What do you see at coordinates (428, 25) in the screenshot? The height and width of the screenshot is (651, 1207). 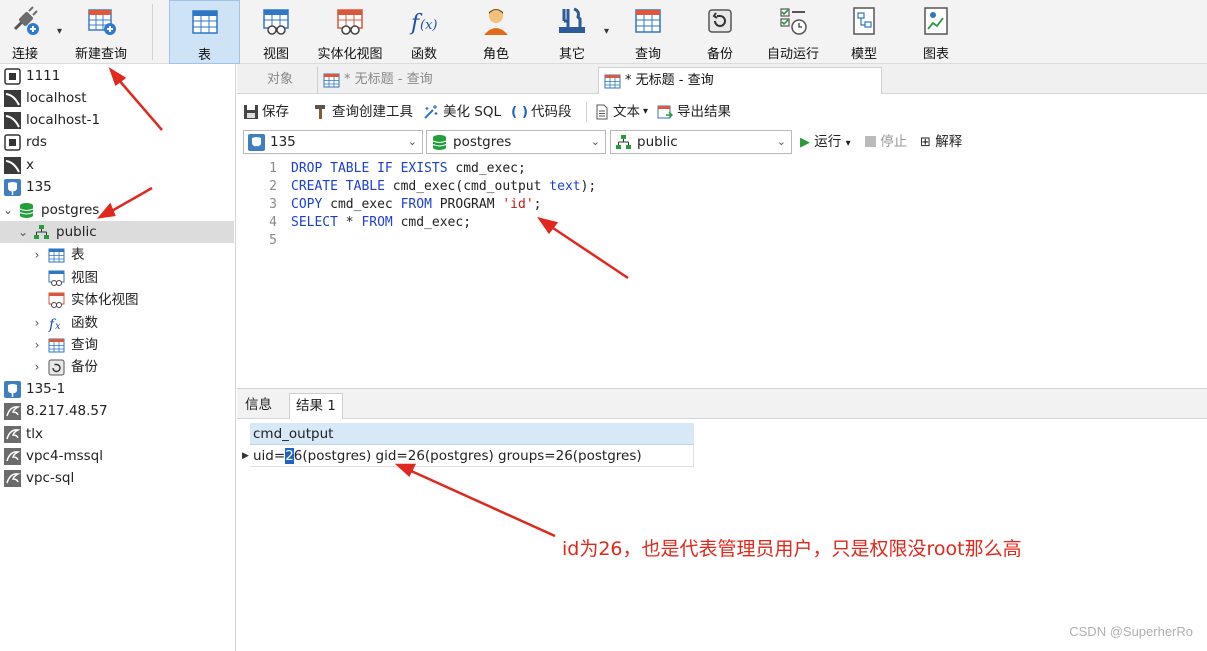 I see `svg-text: (x)` at bounding box center [428, 25].